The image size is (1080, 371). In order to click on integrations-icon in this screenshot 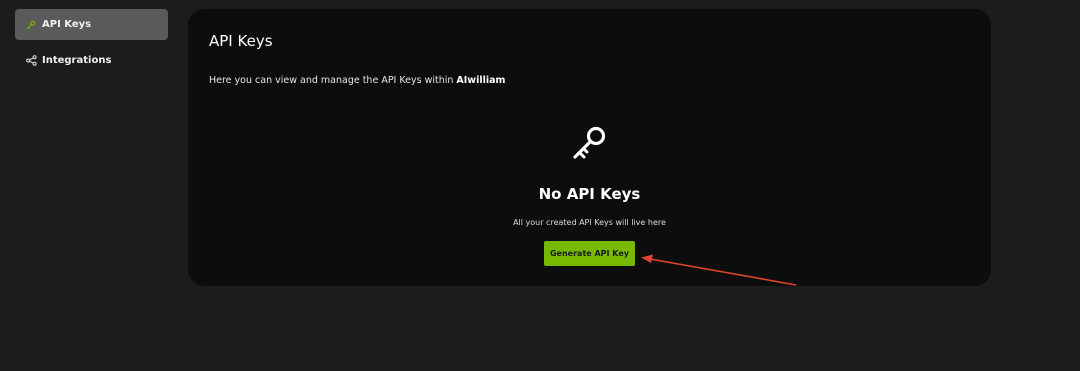, I will do `click(31, 61)`.